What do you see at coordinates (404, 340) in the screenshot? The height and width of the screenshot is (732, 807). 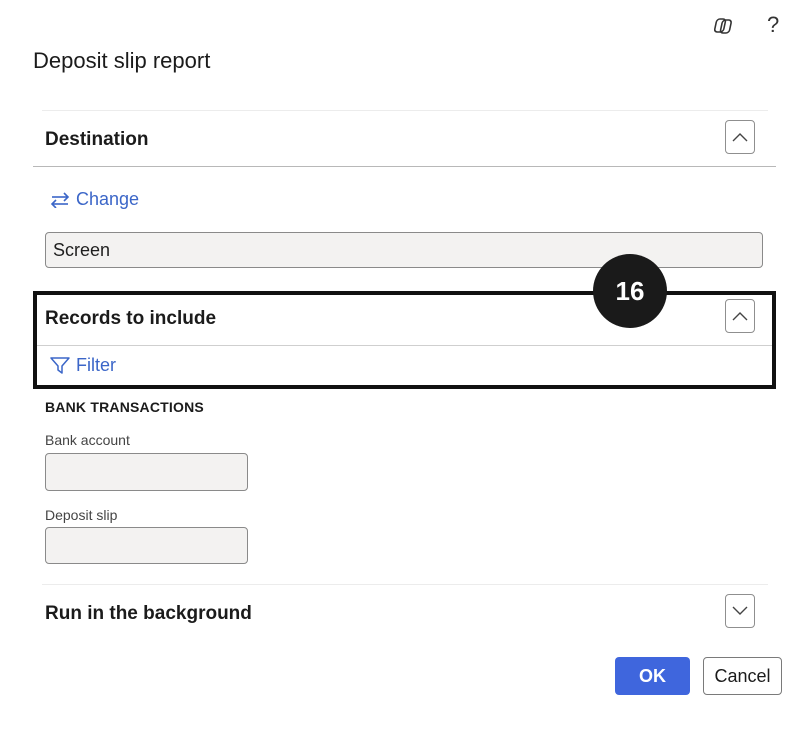 I see `records-highlight-frame` at bounding box center [404, 340].